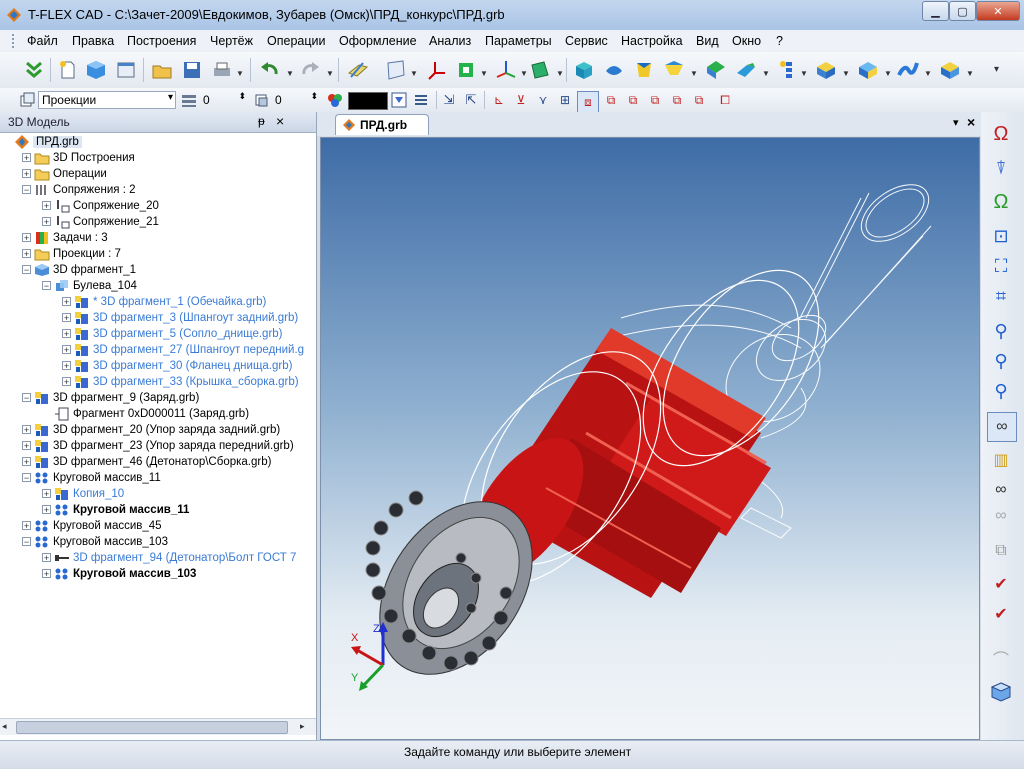 The height and width of the screenshot is (769, 1024). I want to click on sketch-dropdown-icon: ▼, so click(560, 73).